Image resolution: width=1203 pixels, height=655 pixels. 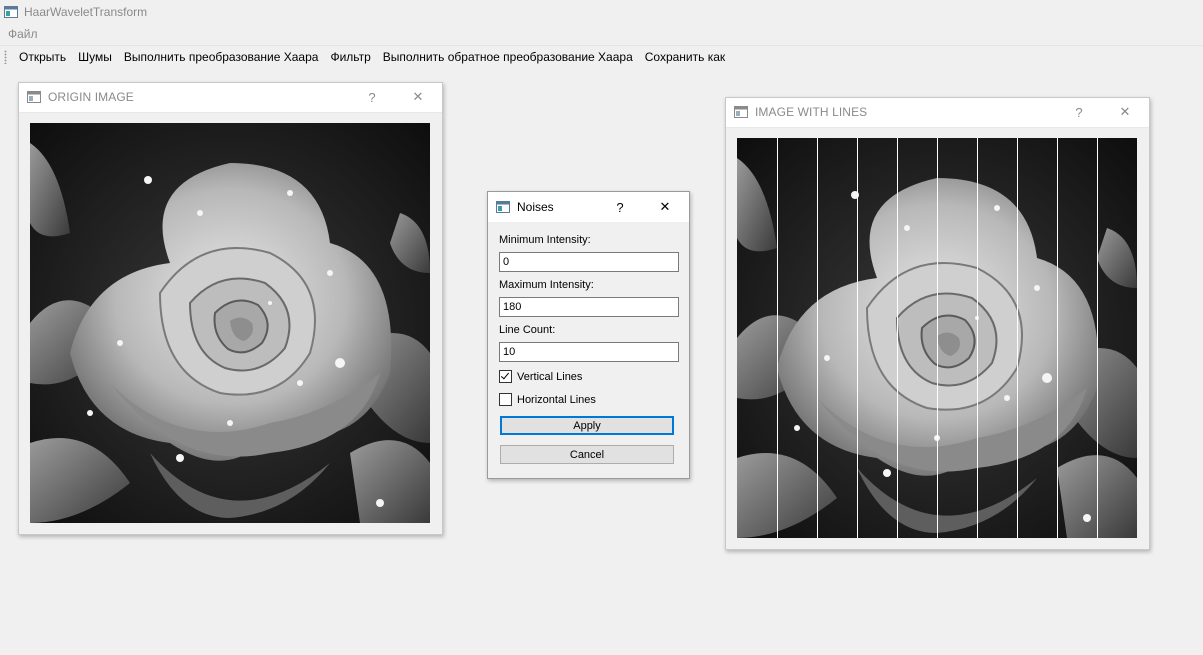 What do you see at coordinates (556, 399) in the screenshot?
I see `horizontal-lines-label: Horizontal Lines` at bounding box center [556, 399].